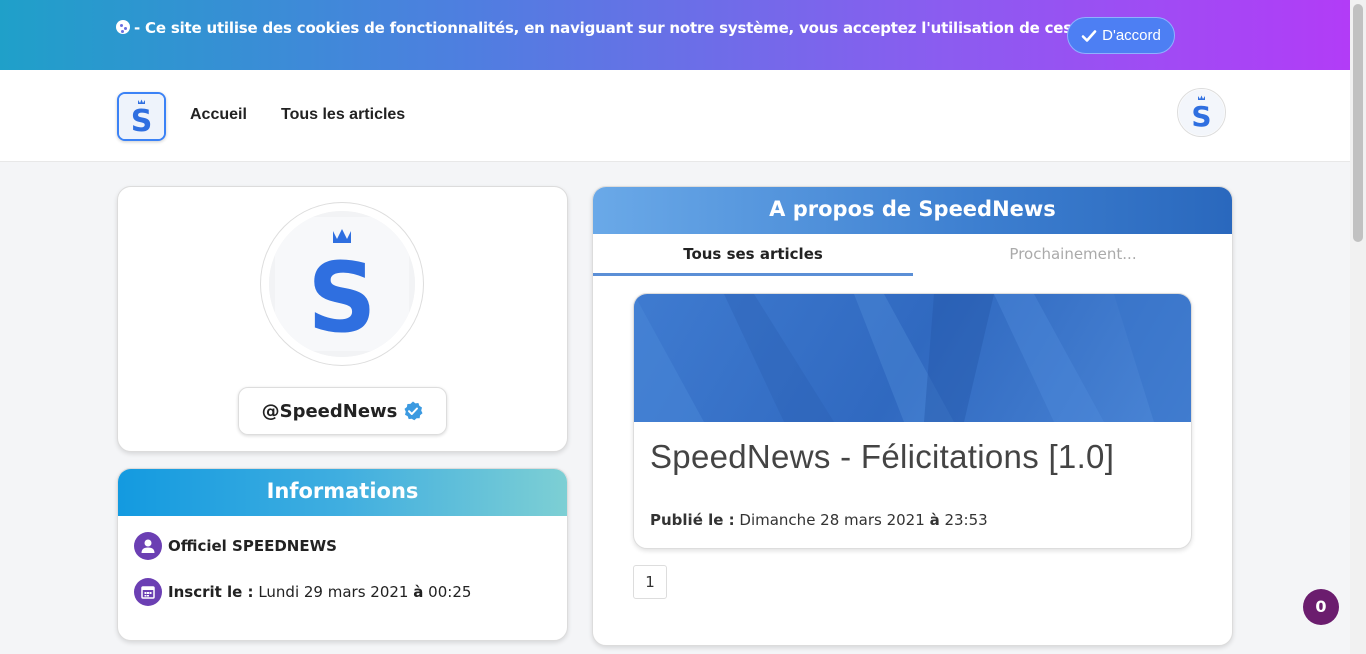 The image size is (1366, 654). What do you see at coordinates (252, 546) in the screenshot?
I see `info-name: Officiel SPEEDNEWS` at bounding box center [252, 546].